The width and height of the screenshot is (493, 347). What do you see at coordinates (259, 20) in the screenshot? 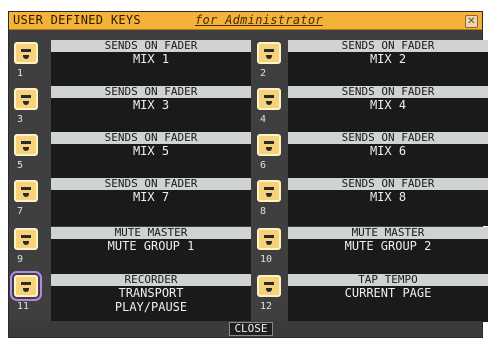
I see `window-subtitle: for Administrator` at bounding box center [259, 20].